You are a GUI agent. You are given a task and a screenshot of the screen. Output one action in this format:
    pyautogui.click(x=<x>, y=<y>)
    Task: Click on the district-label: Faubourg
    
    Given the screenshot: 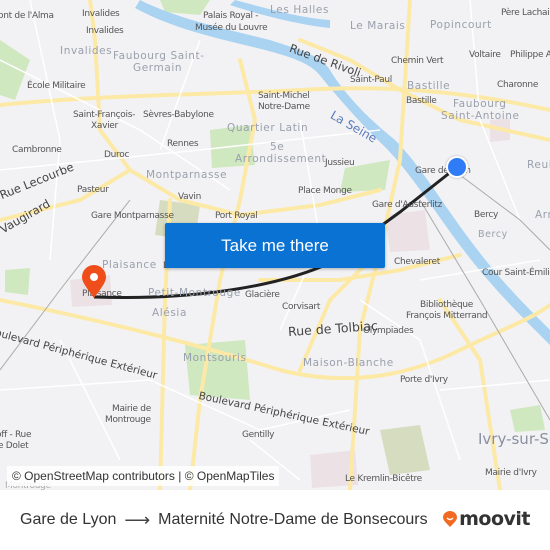 What is the action you would take?
    pyautogui.click(x=480, y=104)
    